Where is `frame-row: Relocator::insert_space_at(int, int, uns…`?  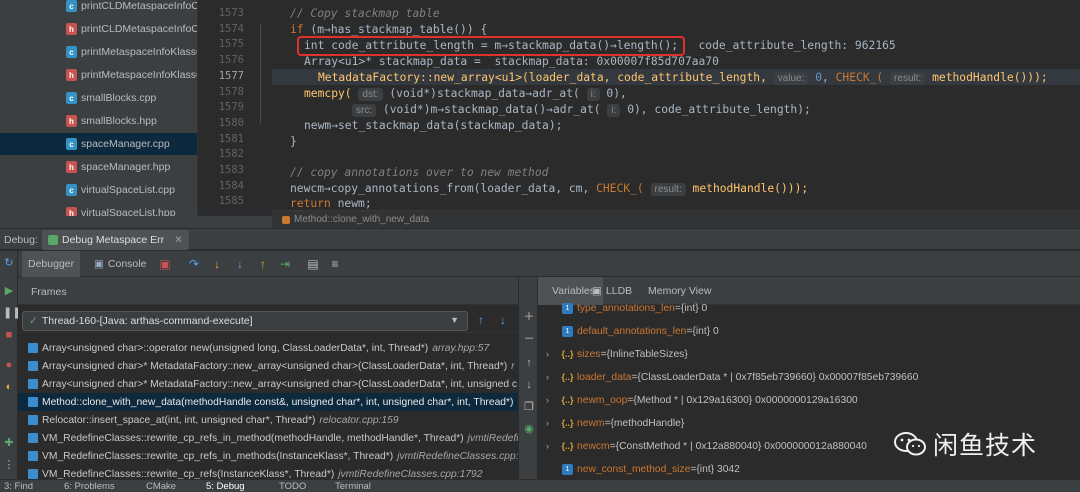 frame-row: Relocator::insert_space_at(int, int, uns… is located at coordinates (268, 420).